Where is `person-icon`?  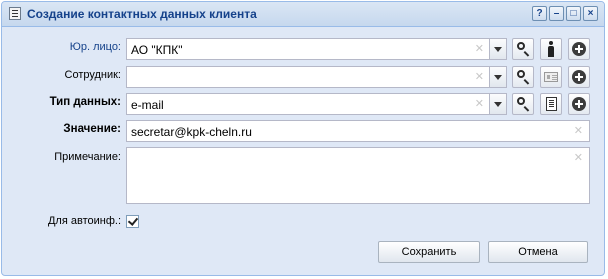 person-icon is located at coordinates (551, 49).